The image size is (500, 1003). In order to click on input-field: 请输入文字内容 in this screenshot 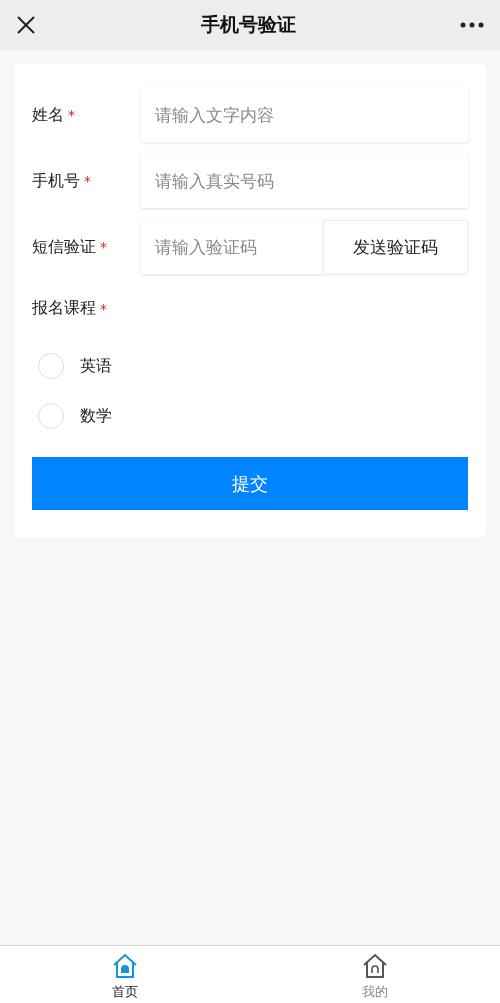, I will do `click(304, 115)`.